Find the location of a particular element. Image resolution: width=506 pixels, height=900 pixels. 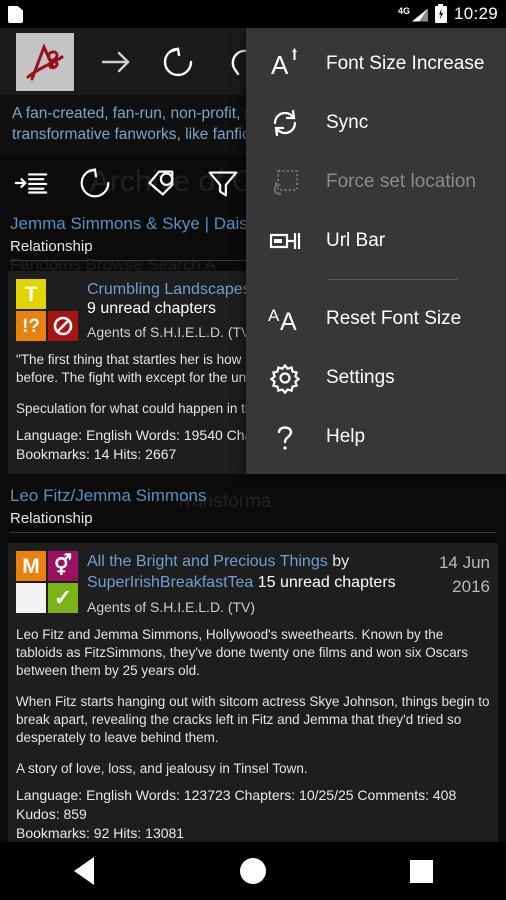

by-label: by is located at coordinates (341, 561).